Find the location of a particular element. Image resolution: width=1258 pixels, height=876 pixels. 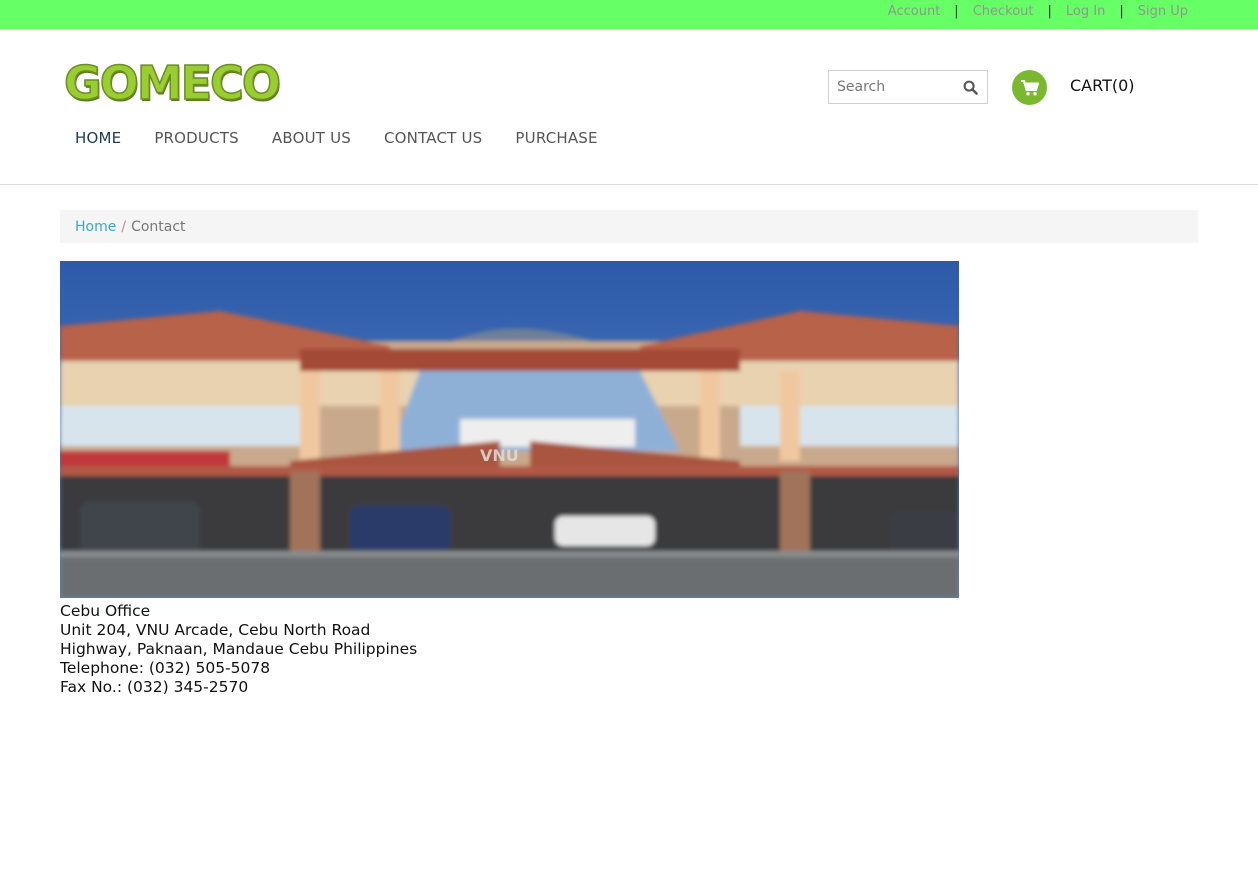

office-title: Cebu Office is located at coordinates (105, 611).